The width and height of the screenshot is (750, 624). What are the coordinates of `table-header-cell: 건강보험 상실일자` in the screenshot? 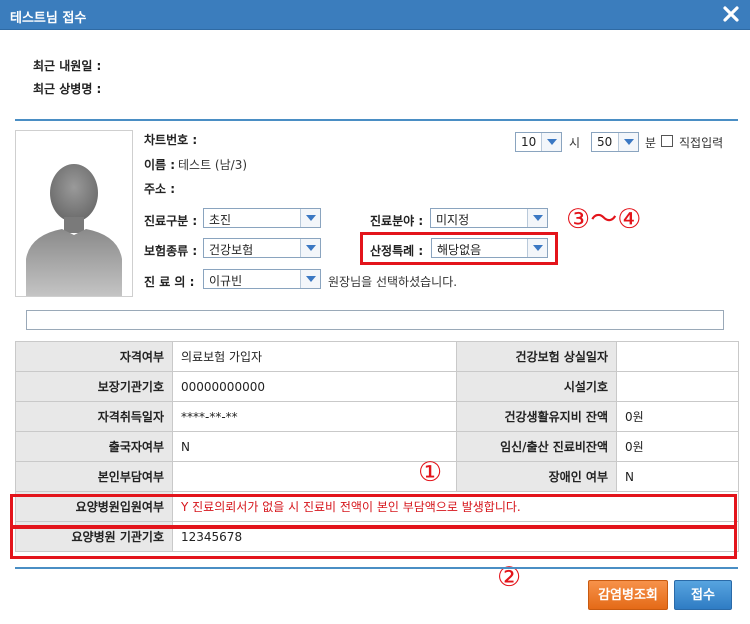 It's located at (536, 356).